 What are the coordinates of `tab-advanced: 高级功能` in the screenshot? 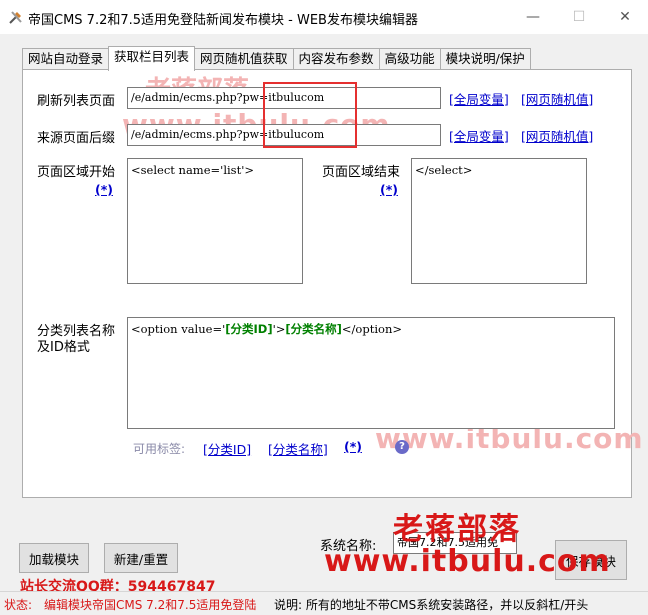 It's located at (409, 59).